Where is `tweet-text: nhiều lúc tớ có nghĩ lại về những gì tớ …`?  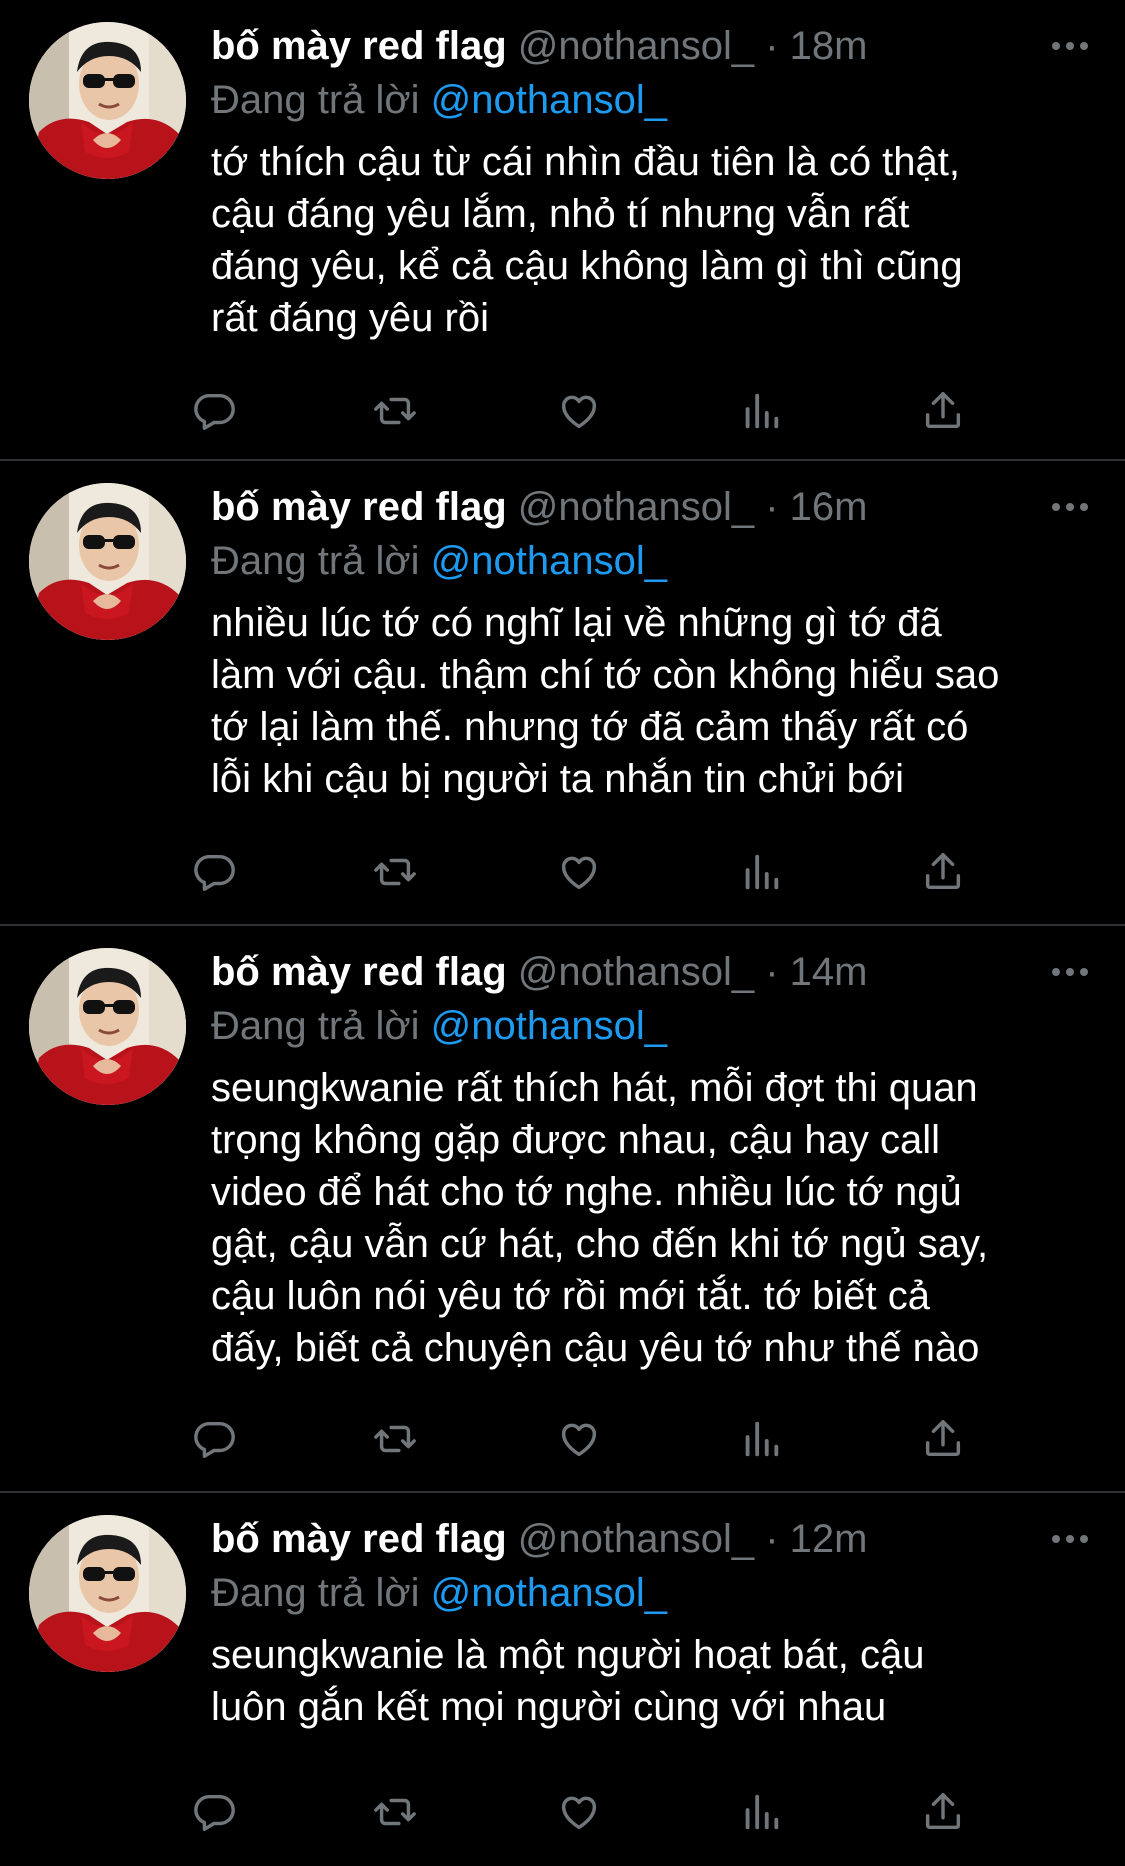 tweet-text: nhiều lúc tớ có nghĩ lại về những gì tớ … is located at coordinates (651, 701).